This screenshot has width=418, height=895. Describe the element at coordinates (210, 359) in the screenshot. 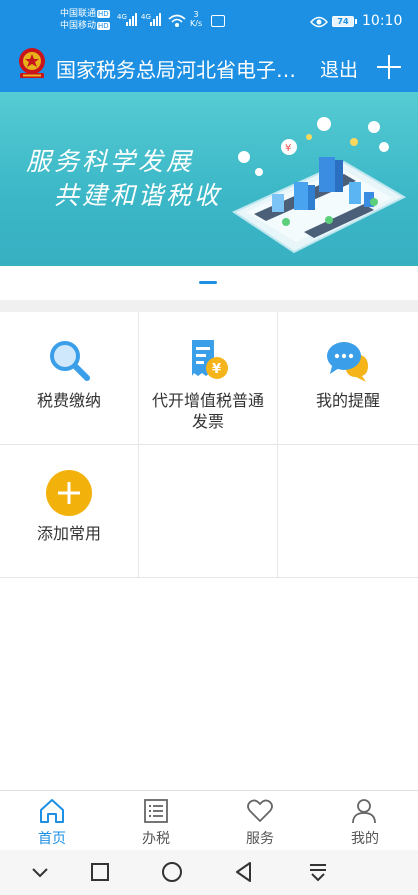

I see `invoice-icon: ¥` at that location.